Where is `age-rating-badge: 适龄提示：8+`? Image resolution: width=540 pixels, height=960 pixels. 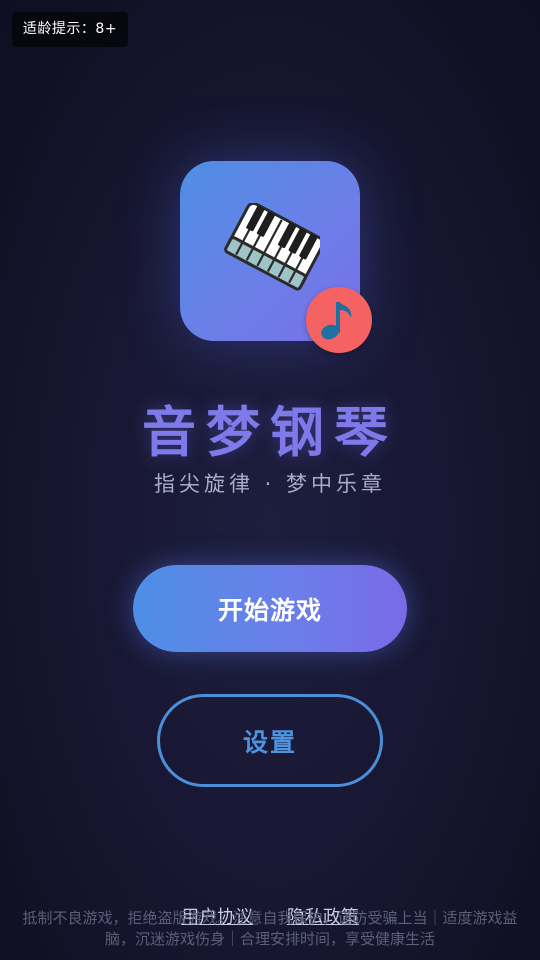 age-rating-badge: 适龄提示：8+ is located at coordinates (70, 29).